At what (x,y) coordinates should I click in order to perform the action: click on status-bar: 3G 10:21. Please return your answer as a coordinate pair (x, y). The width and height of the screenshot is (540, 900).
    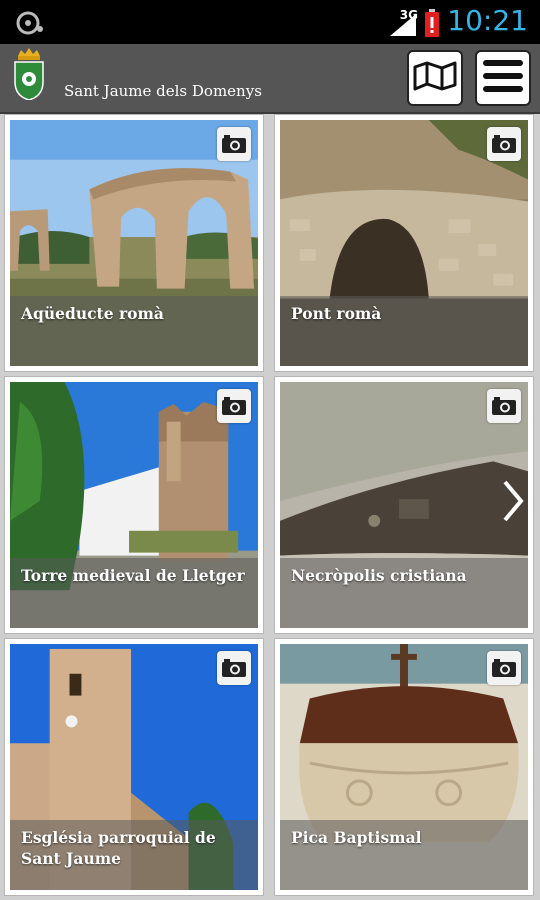
    Looking at the image, I should click on (270, 22).